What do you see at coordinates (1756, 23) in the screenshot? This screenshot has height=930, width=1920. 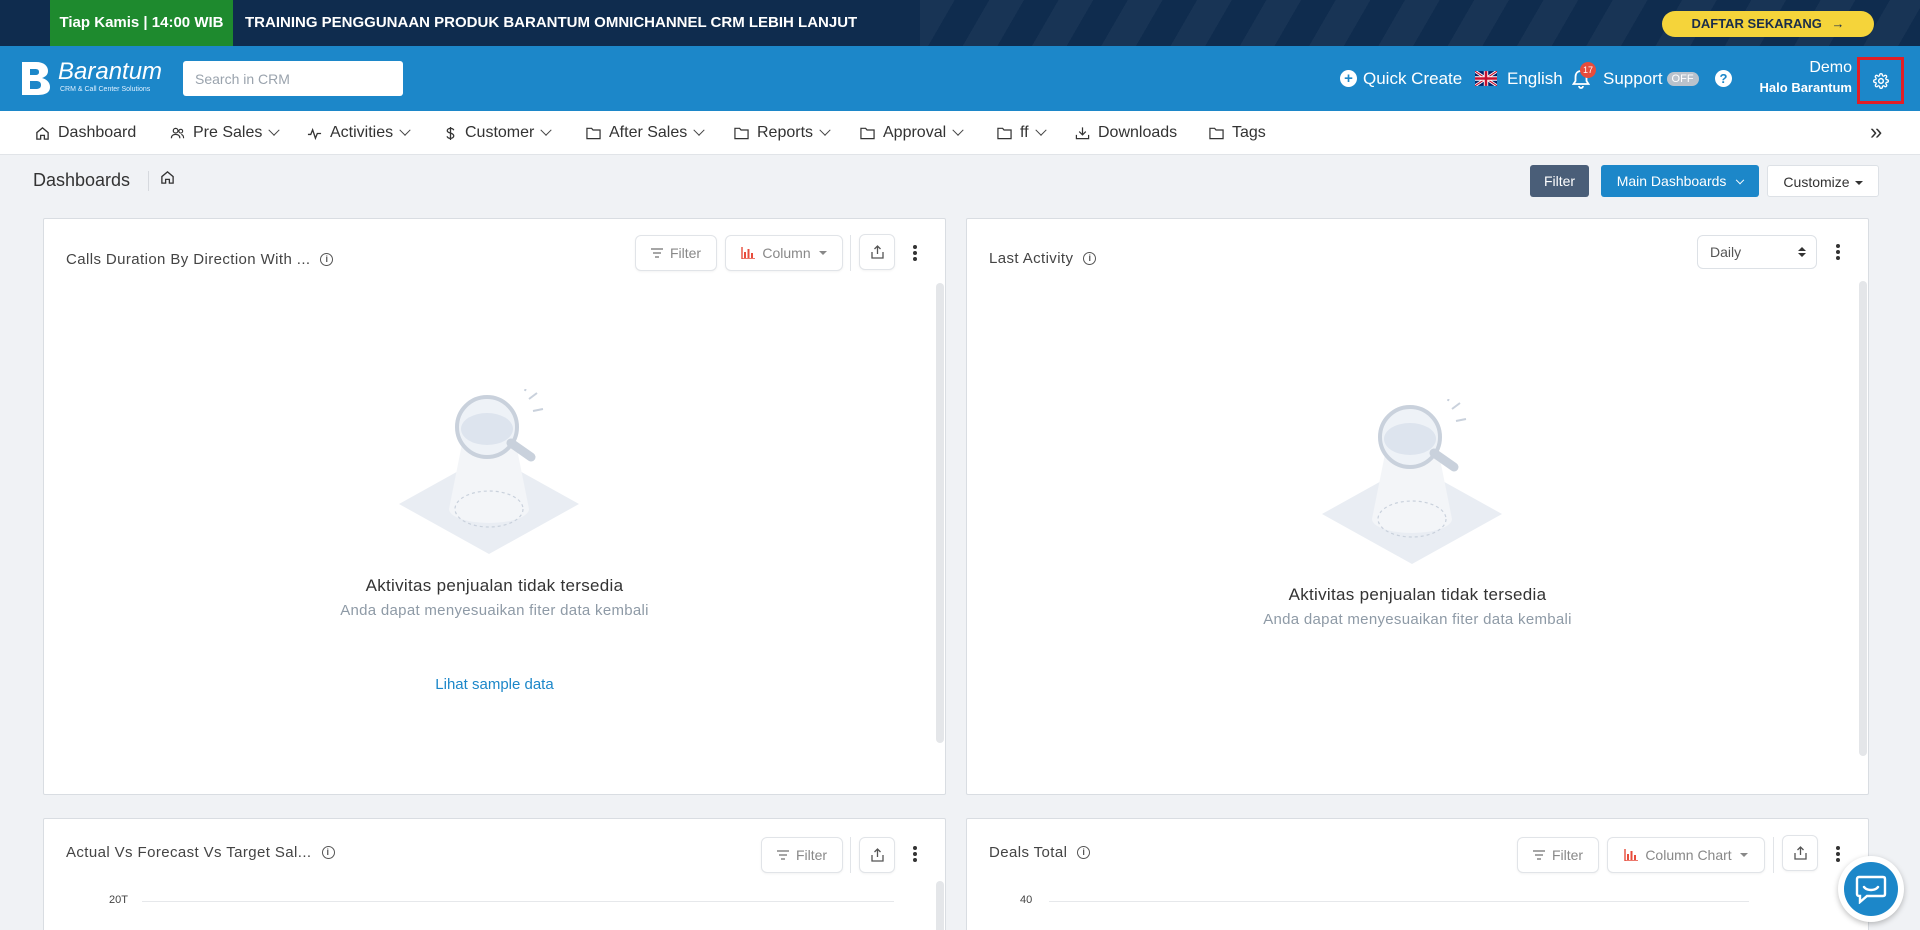 I see `register-now-label: DAFTAR SEKARANG` at bounding box center [1756, 23].